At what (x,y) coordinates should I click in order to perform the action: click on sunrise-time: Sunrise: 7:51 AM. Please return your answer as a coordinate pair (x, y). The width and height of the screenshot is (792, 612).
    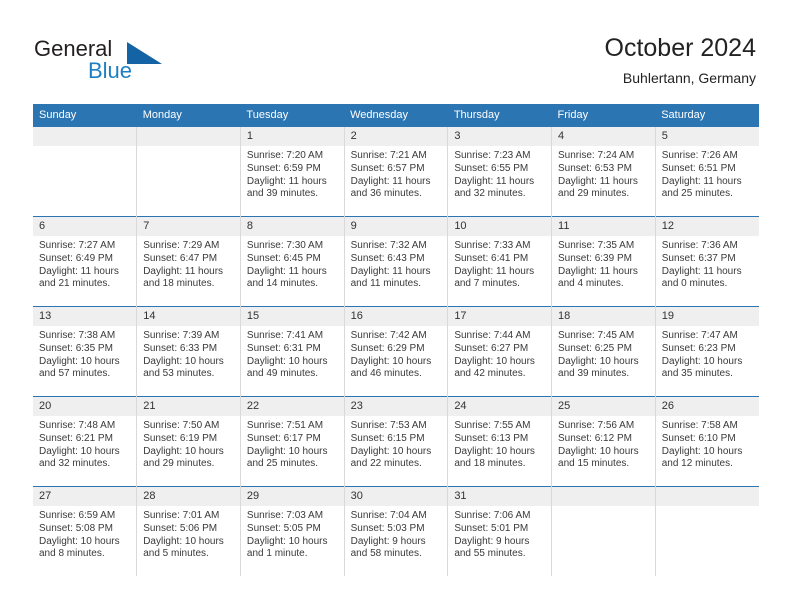
    Looking at the image, I should click on (285, 425).